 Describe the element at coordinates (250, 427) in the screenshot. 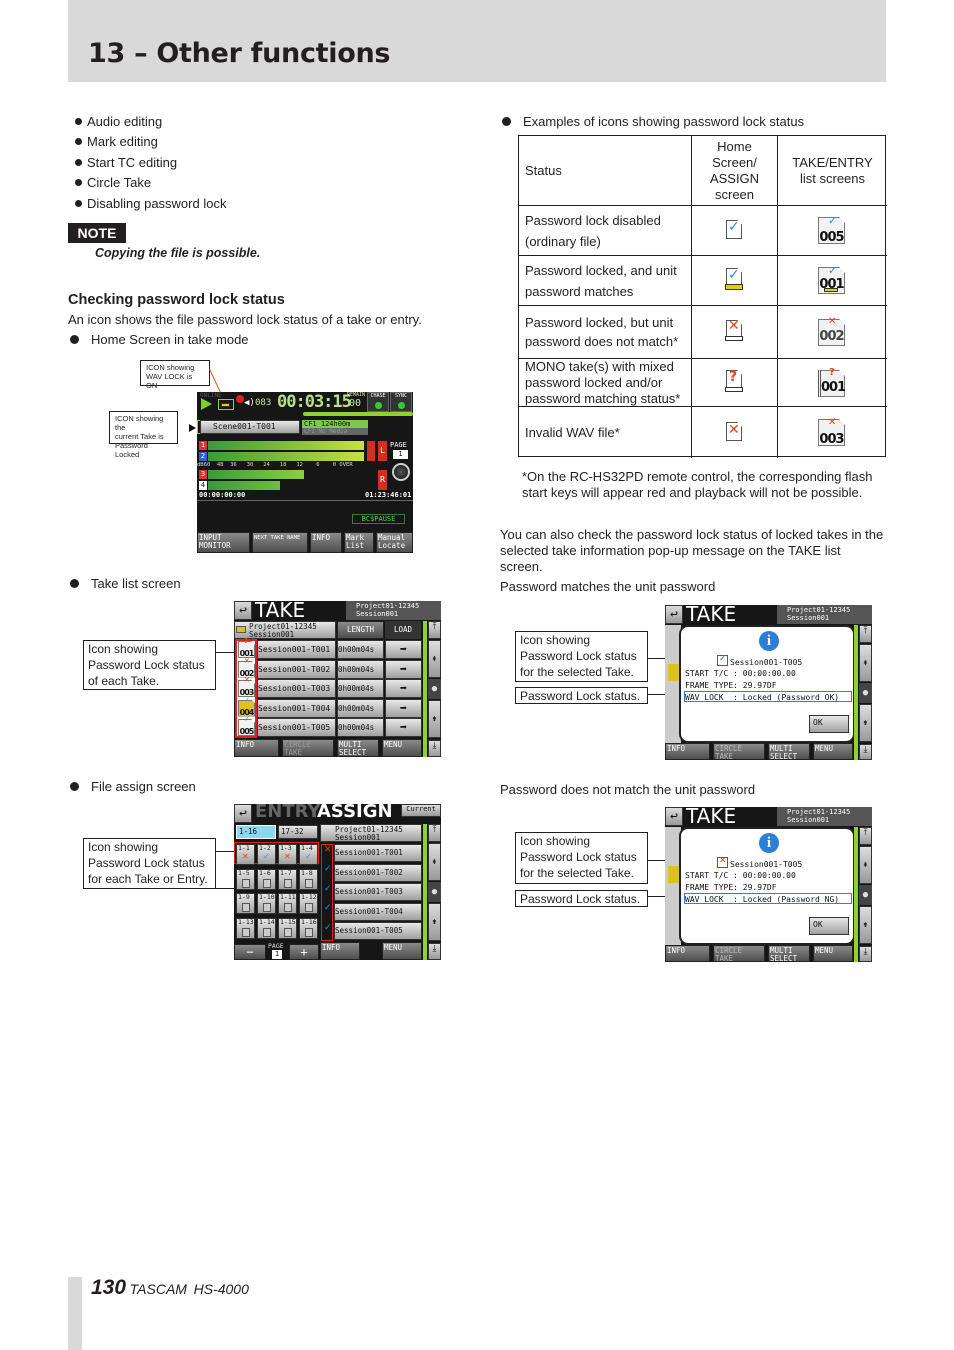

I see `take-name-button: Scene001-T001` at that location.